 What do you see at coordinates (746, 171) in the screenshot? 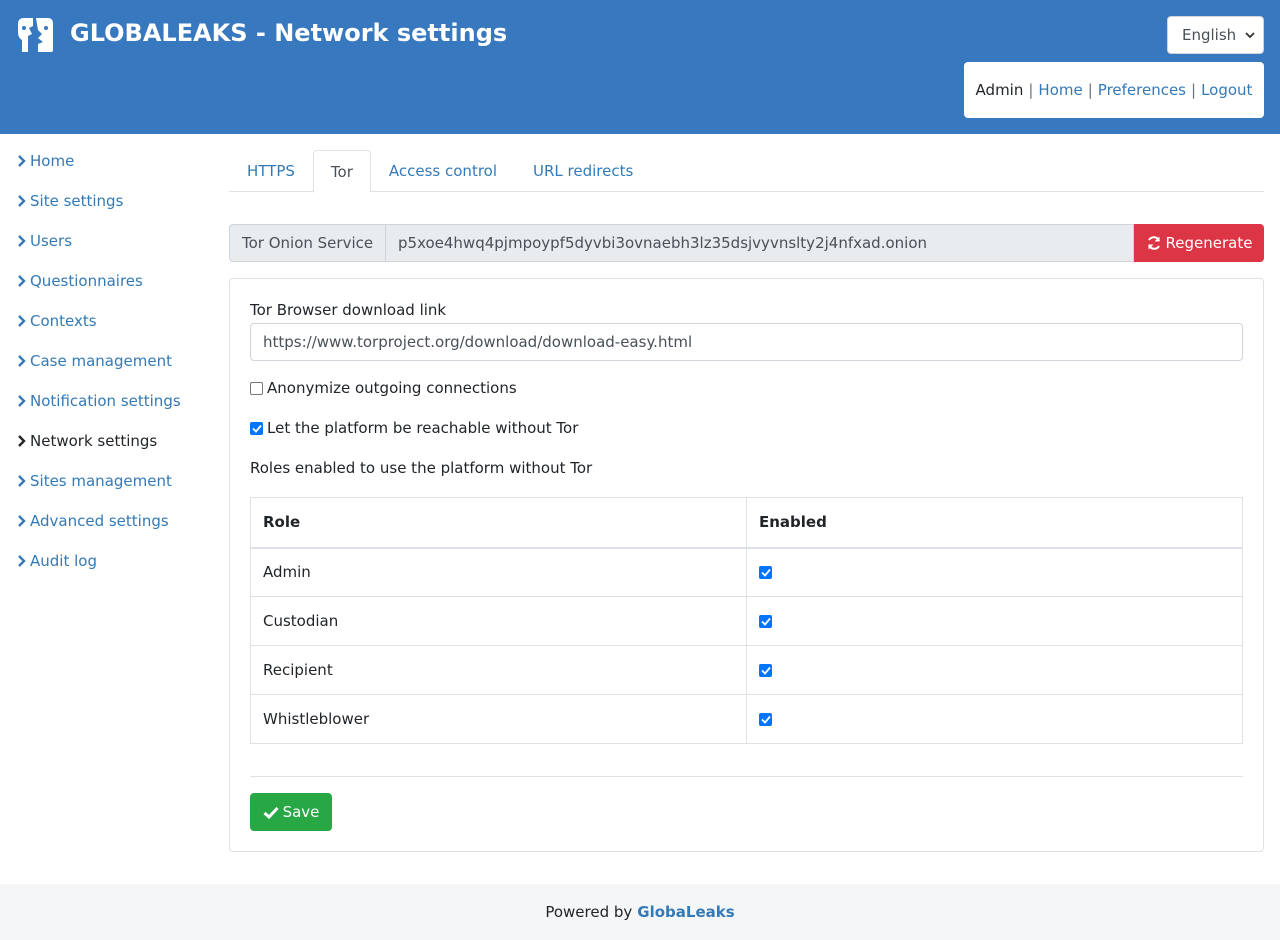
I see `settings-tabs: HTTPS Tor Access control URL redirects` at bounding box center [746, 171].